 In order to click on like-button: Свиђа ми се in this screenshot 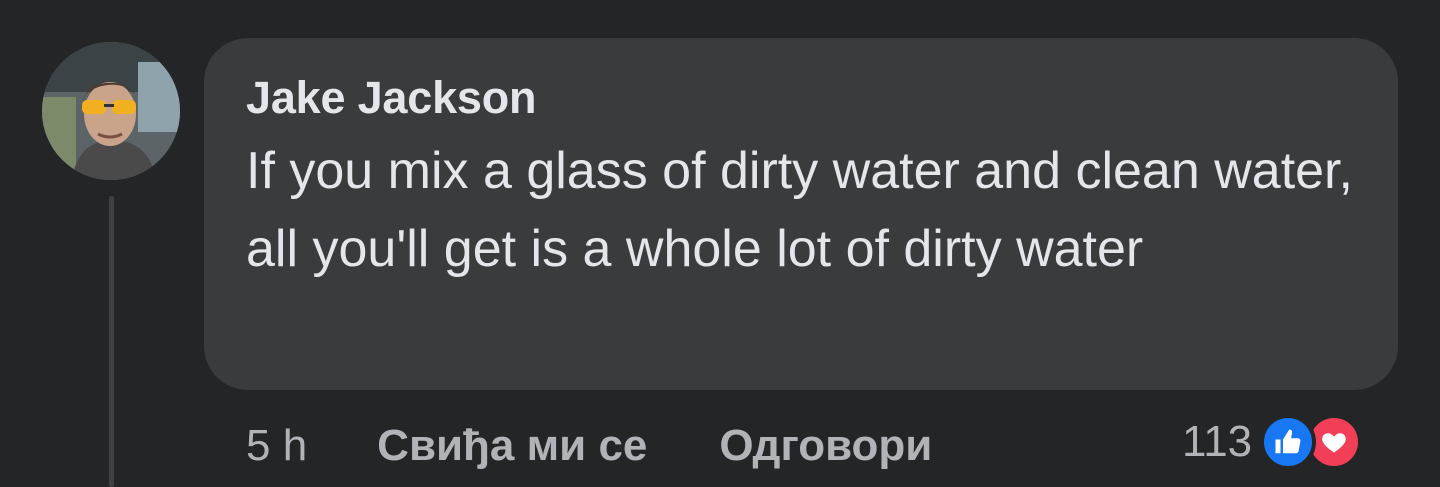, I will do `click(512, 446)`.